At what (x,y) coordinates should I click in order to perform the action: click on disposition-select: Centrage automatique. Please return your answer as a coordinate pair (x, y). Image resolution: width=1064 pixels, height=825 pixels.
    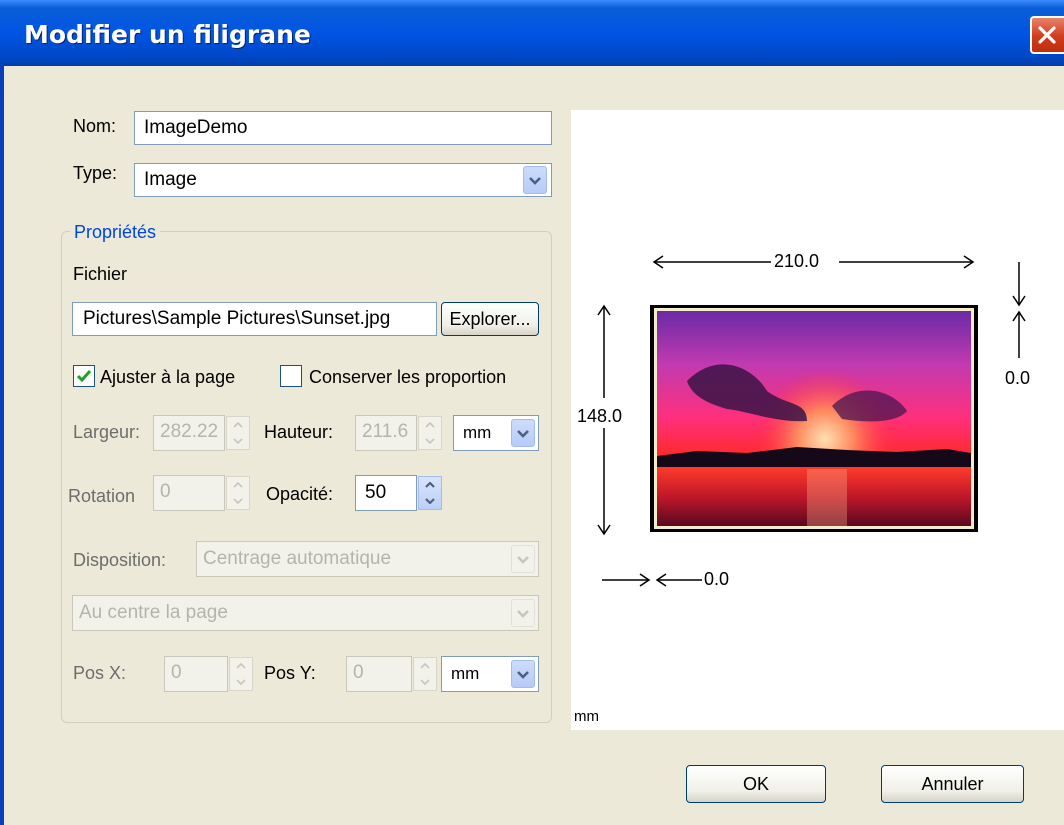
    Looking at the image, I should click on (367, 559).